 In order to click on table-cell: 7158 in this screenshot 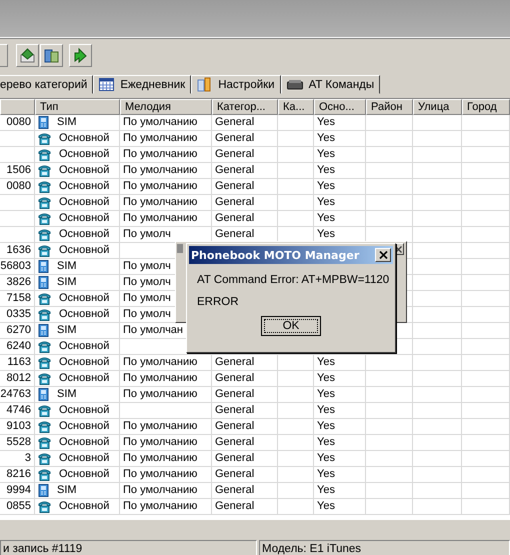, I will do `click(17, 299)`.